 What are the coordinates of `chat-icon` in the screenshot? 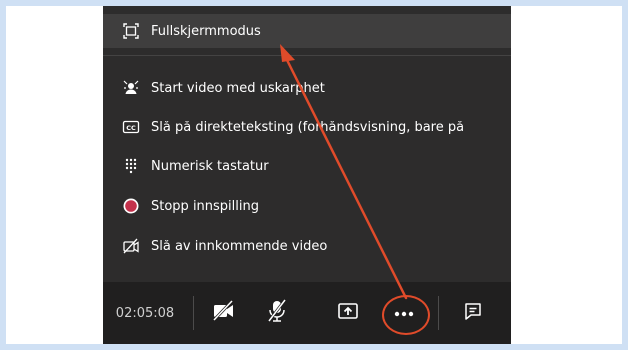 It's located at (473, 313).